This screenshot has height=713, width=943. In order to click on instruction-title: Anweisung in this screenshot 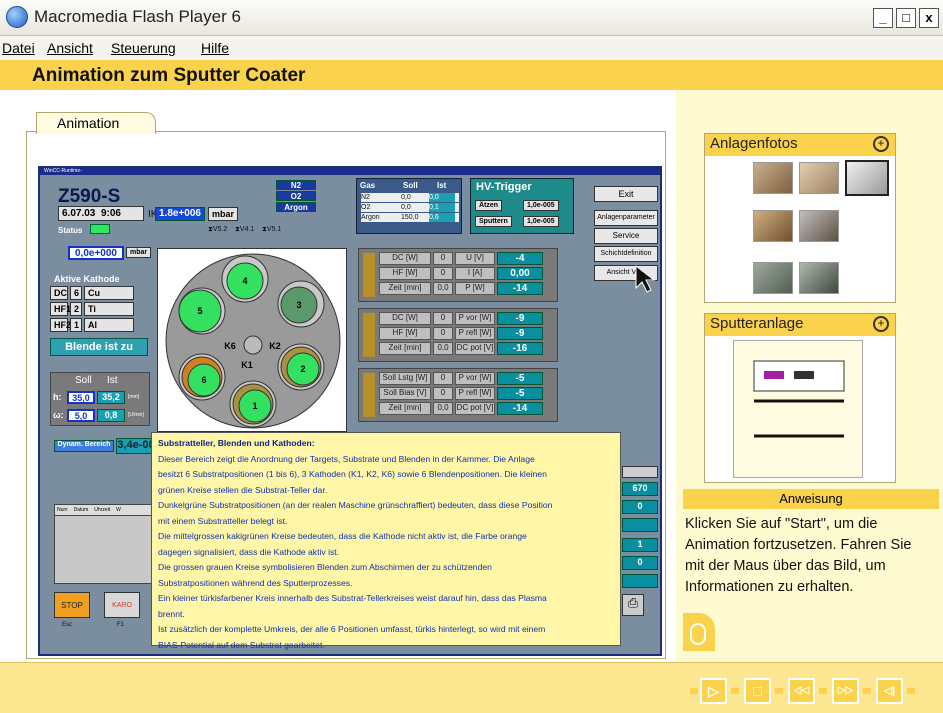, I will do `click(811, 499)`.